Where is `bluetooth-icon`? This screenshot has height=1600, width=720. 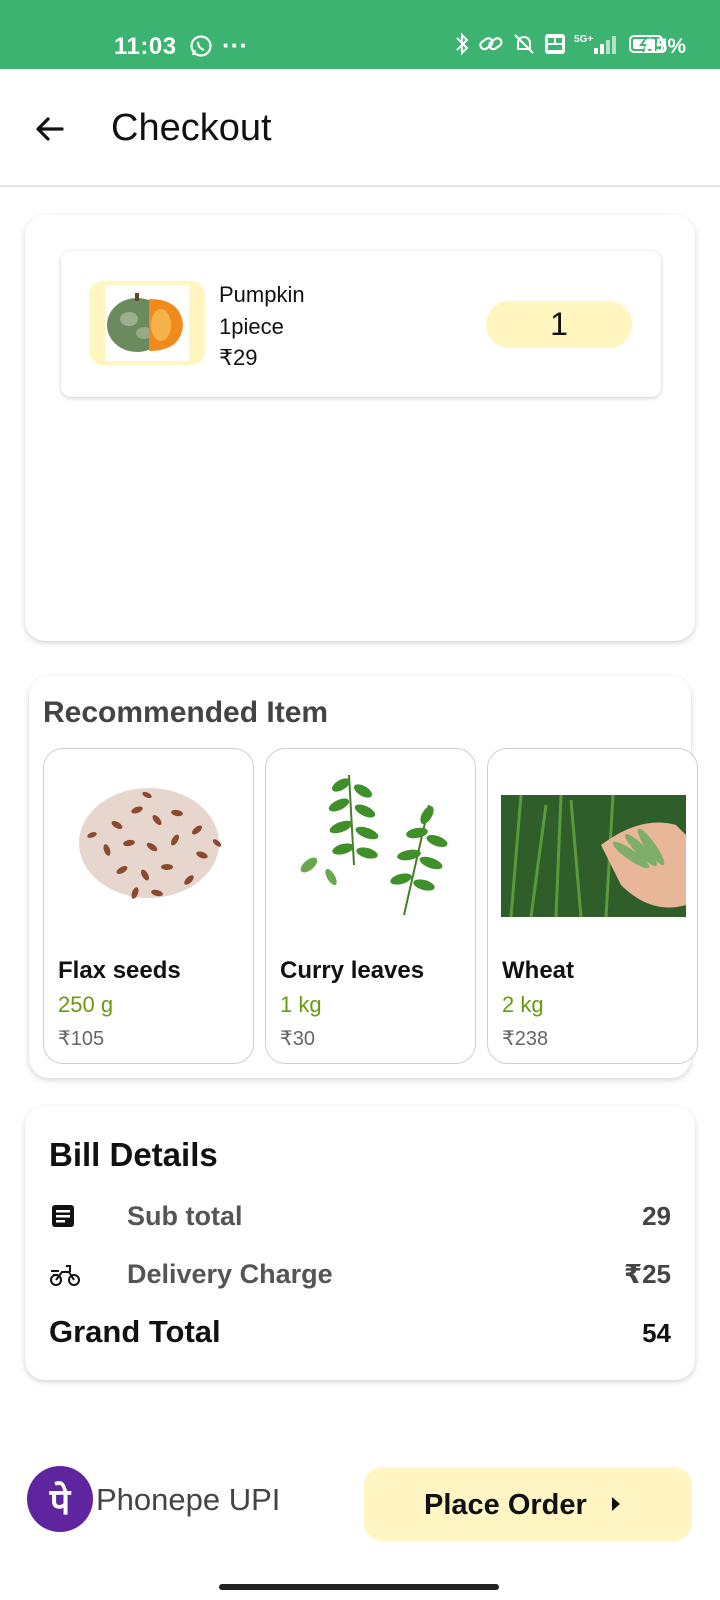 bluetooth-icon is located at coordinates (462, 44).